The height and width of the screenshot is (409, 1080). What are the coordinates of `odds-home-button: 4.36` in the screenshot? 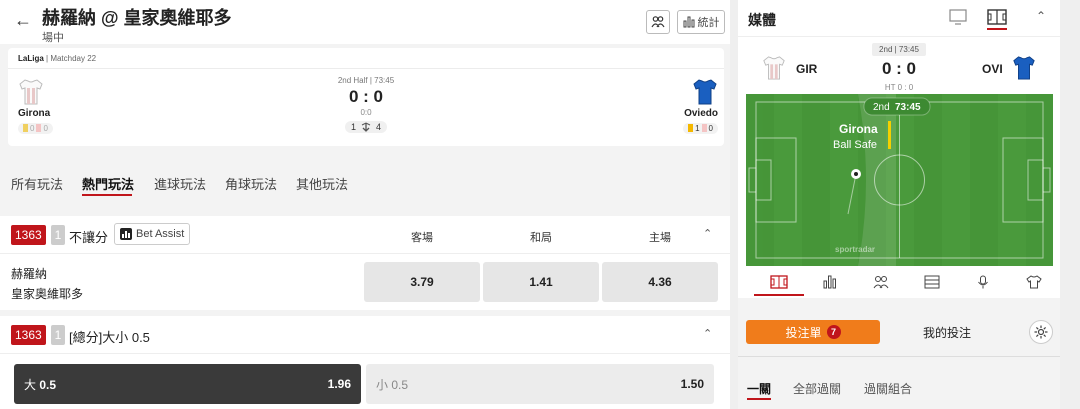 It's located at (660, 282).